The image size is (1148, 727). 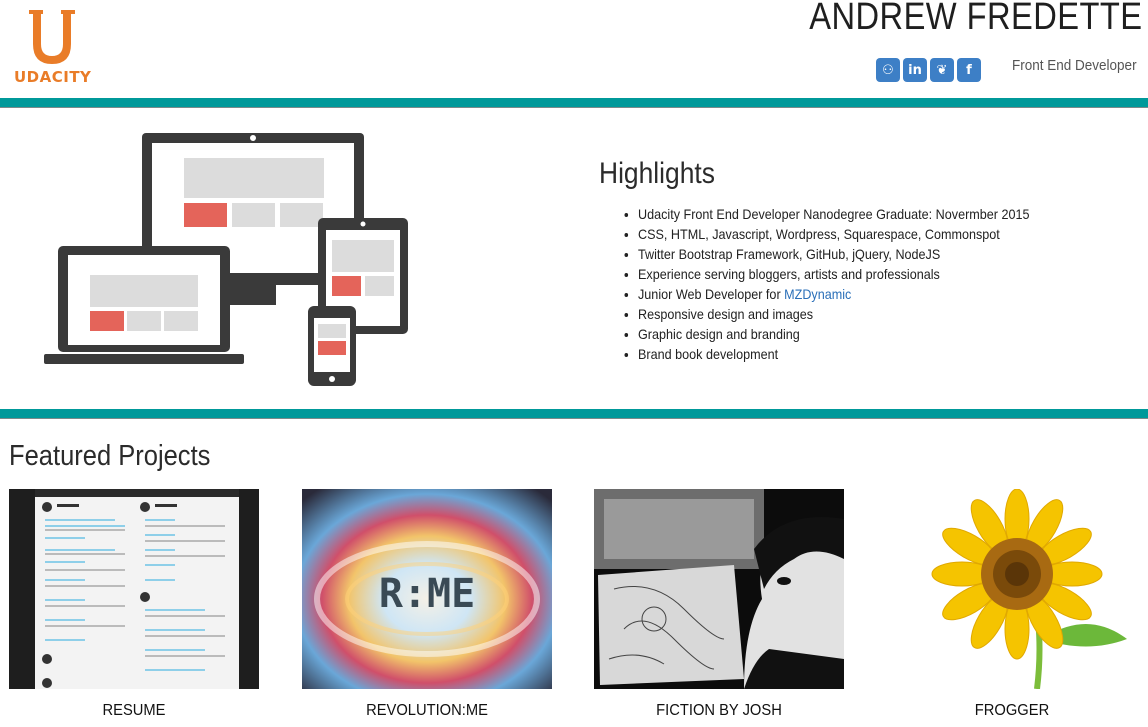 I want to click on featured-projects-heading: Featured Projects, so click(x=110, y=456).